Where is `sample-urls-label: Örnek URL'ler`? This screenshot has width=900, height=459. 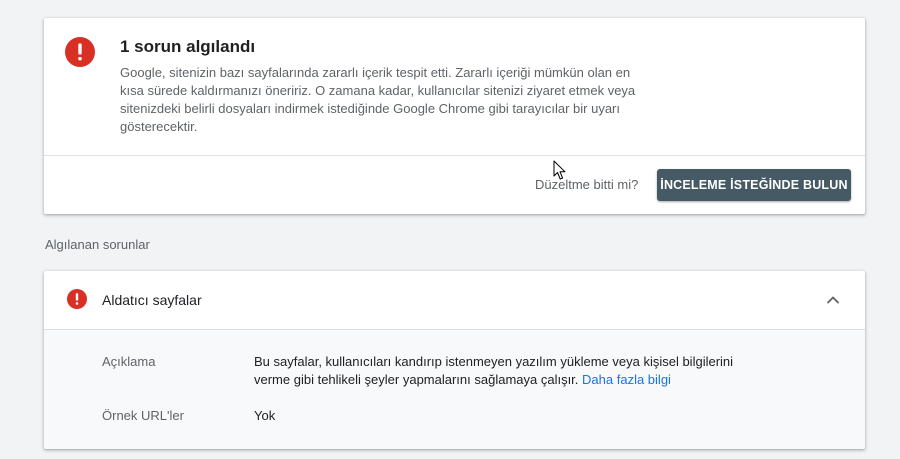 sample-urls-label: Örnek URL'ler is located at coordinates (143, 415).